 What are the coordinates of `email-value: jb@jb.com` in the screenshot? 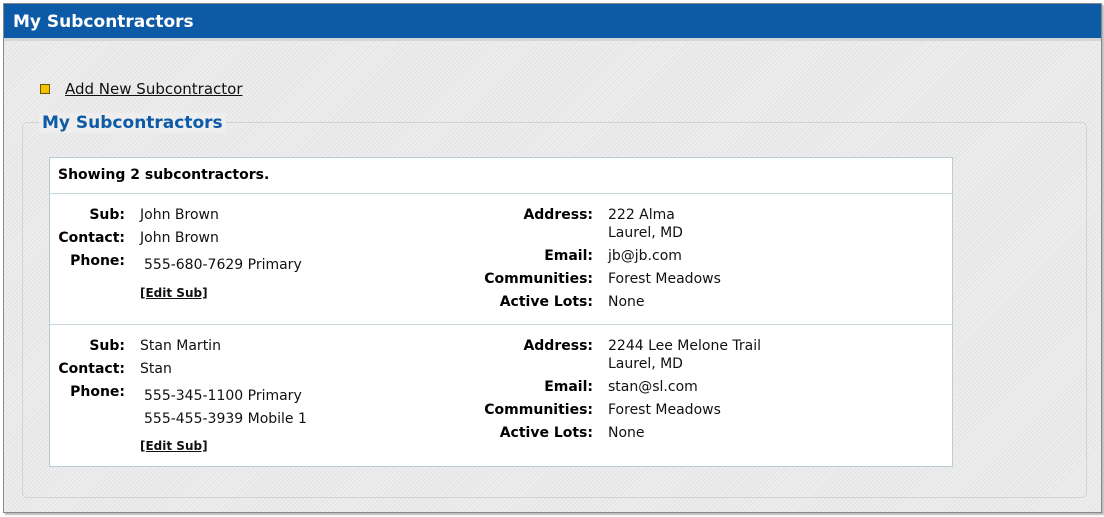 It's located at (645, 256).